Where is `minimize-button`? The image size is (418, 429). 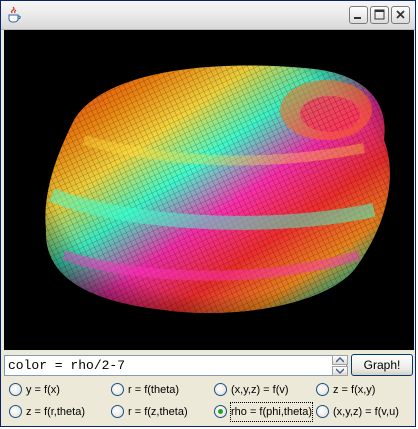
minimize-button is located at coordinates (358, 15).